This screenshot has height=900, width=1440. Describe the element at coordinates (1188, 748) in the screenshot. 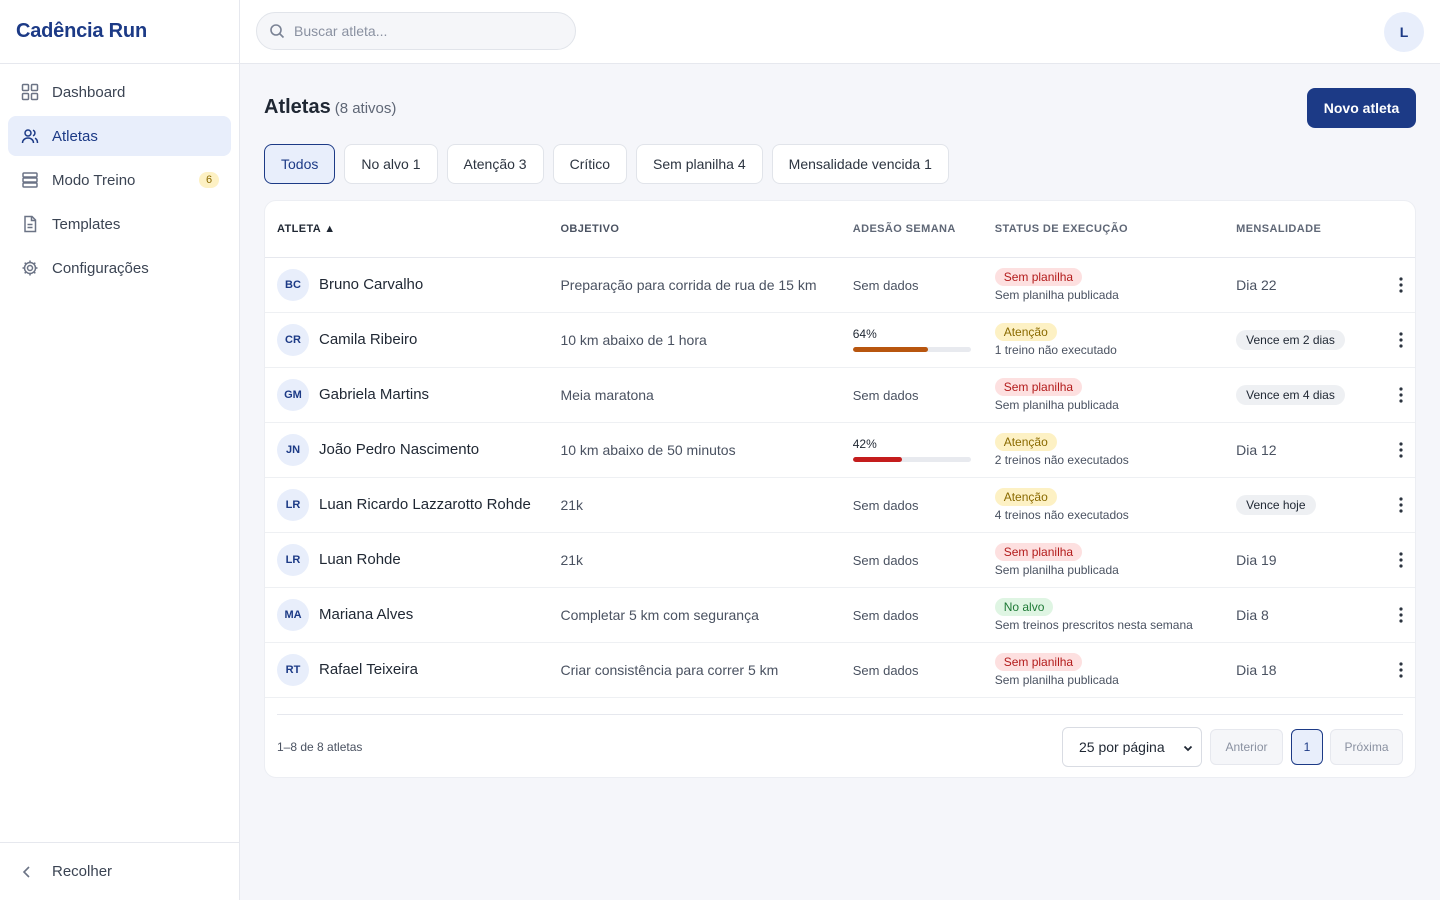

I see `chevron-down-icon` at that location.